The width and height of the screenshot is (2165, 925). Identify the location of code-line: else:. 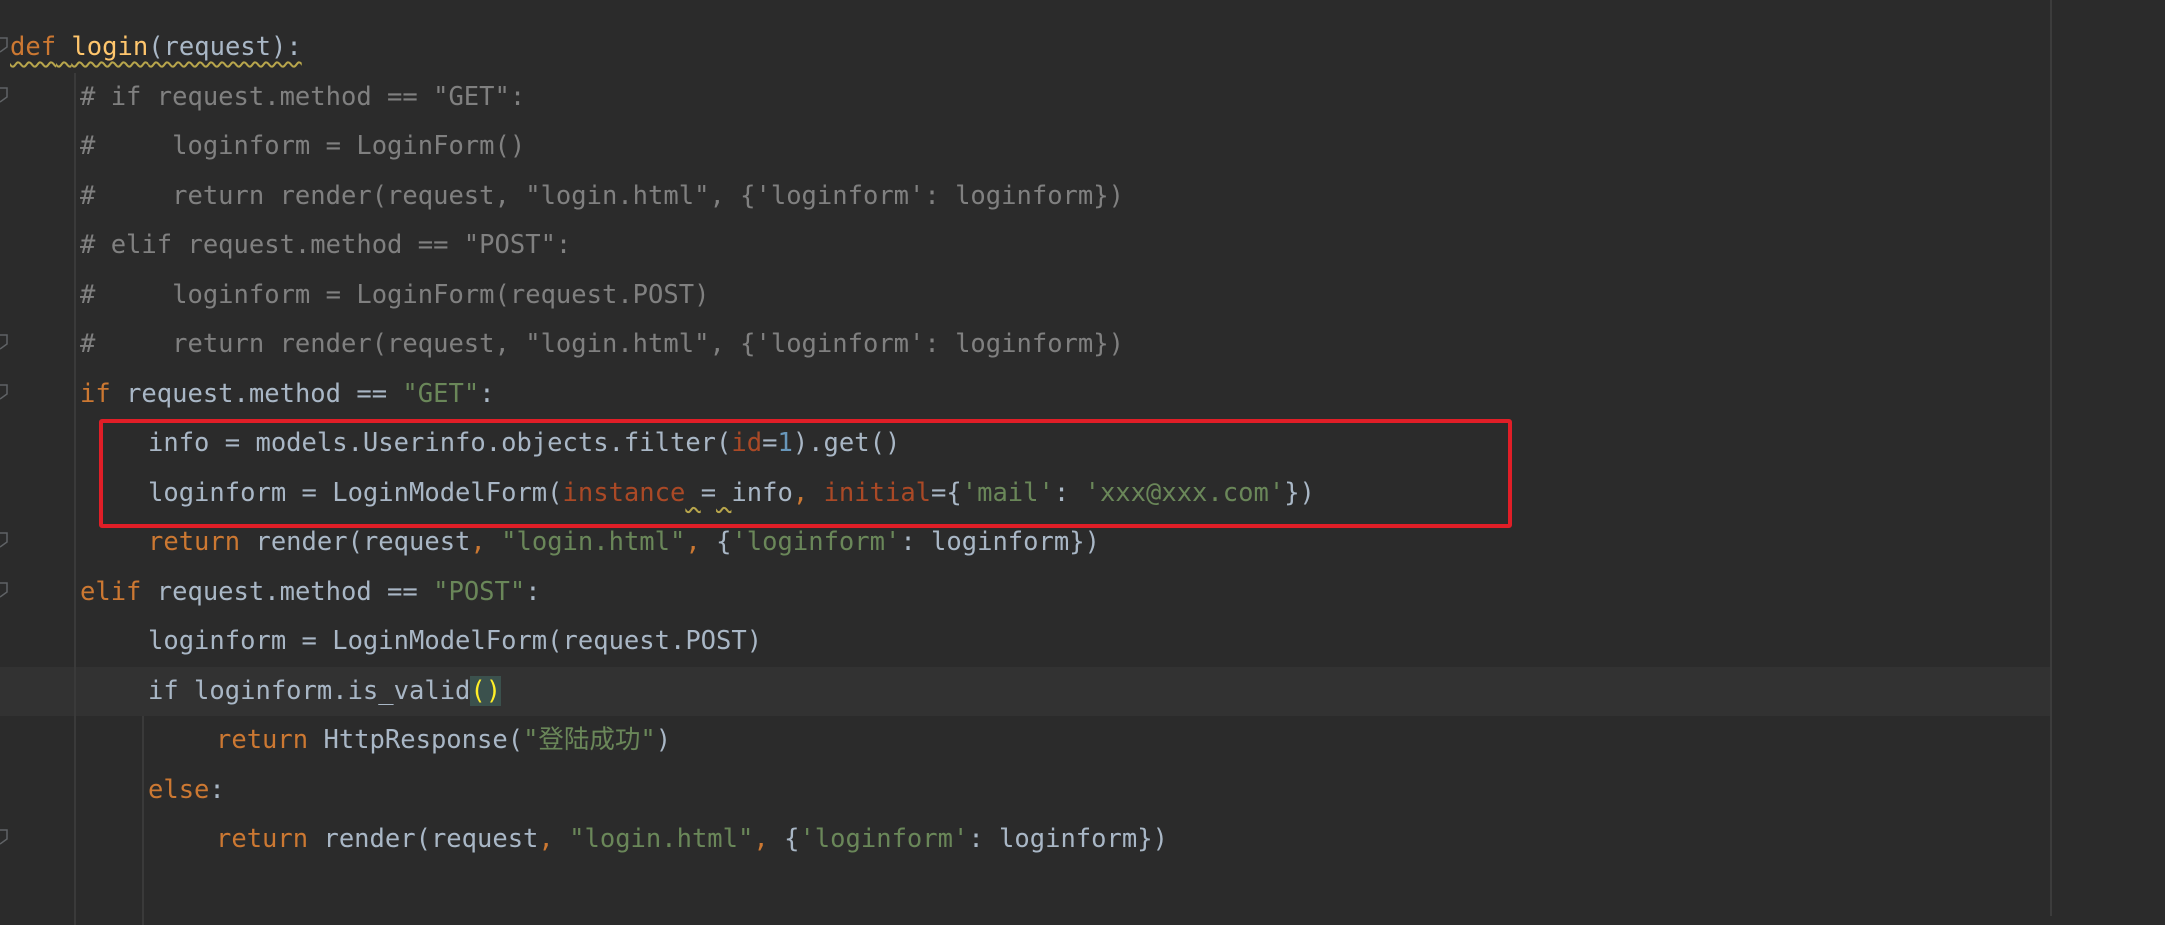
(1025, 791).